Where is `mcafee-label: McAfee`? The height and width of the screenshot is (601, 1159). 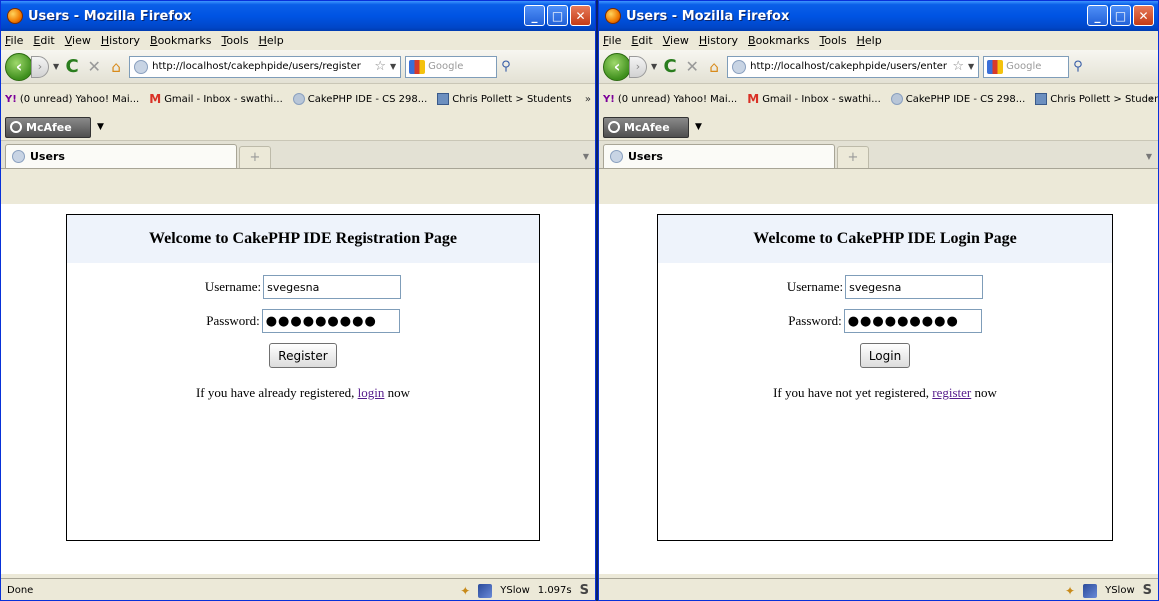 mcafee-label: McAfee is located at coordinates (49, 127).